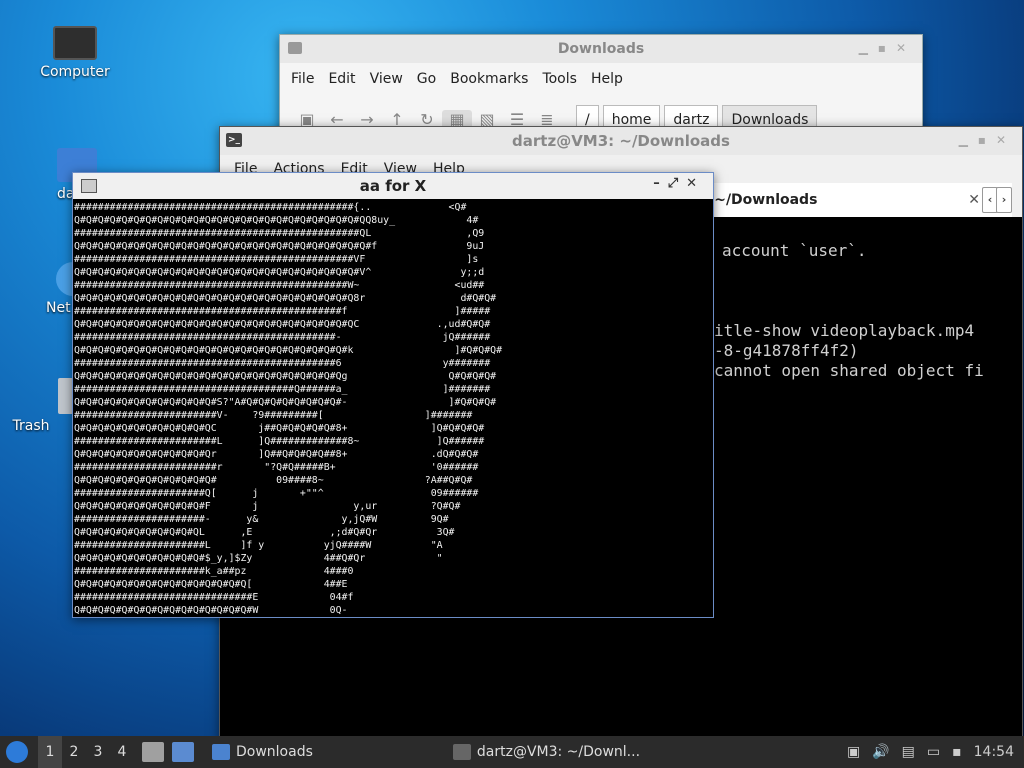  Describe the element at coordinates (89, 186) in the screenshot. I see `window-icon` at that location.